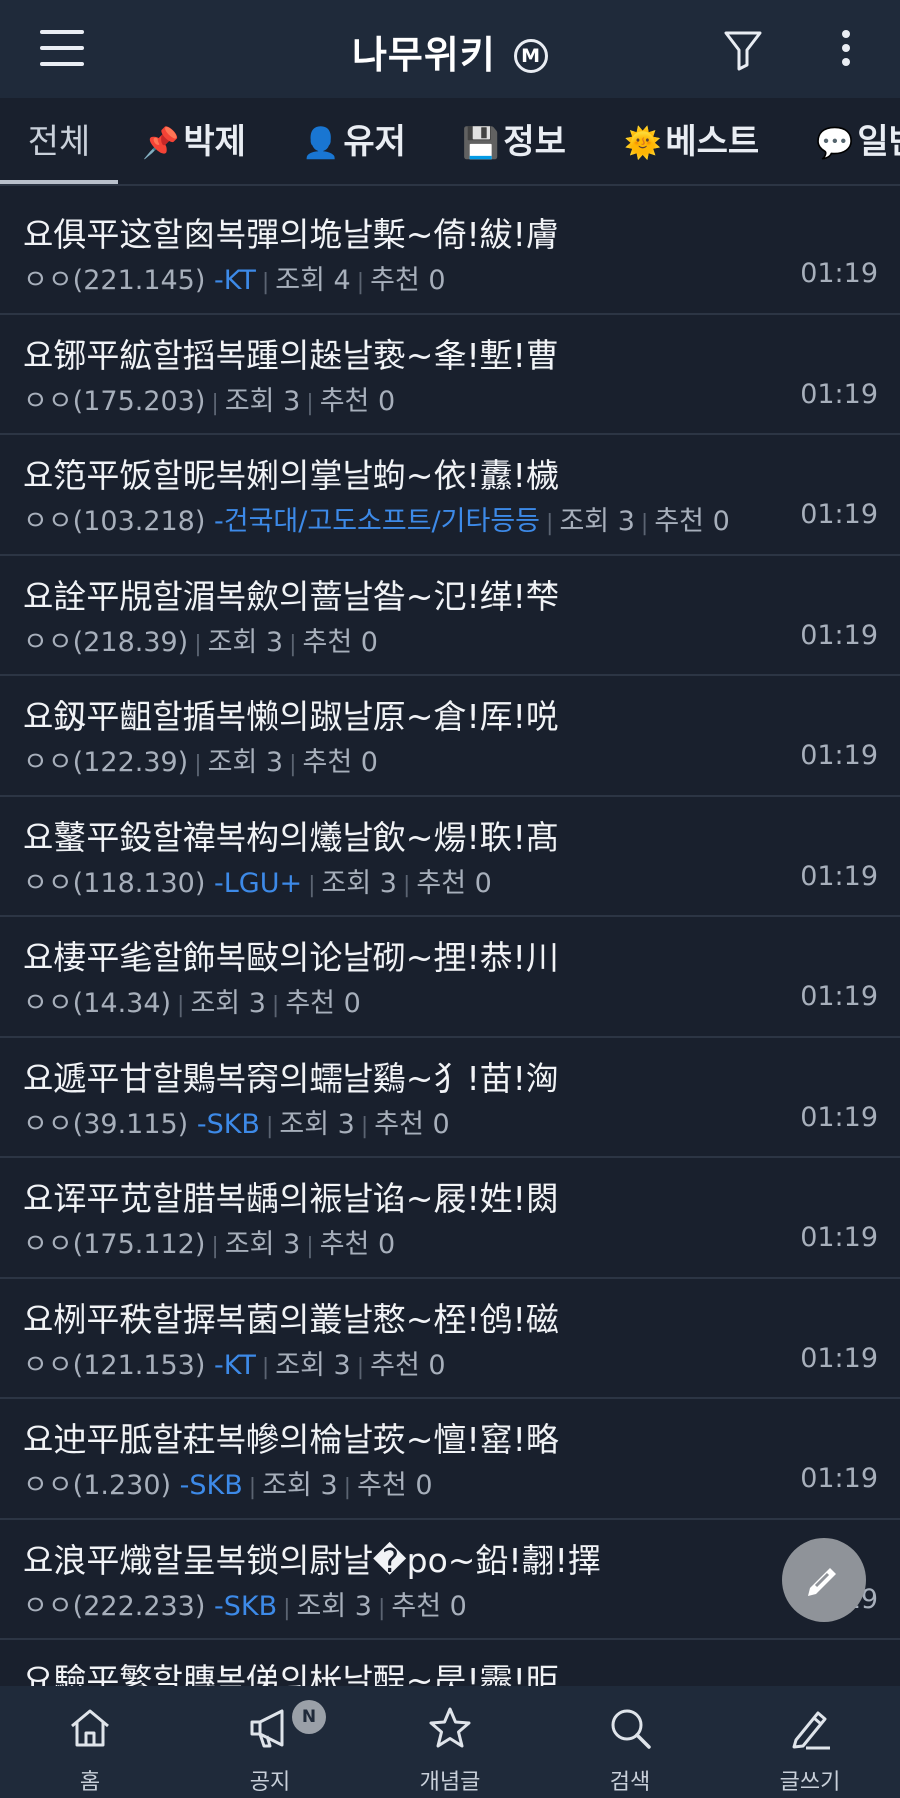 This screenshot has height=1798, width=900. What do you see at coordinates (114, 883) in the screenshot?
I see `post-author: ㅇㅇ(118.130)` at bounding box center [114, 883].